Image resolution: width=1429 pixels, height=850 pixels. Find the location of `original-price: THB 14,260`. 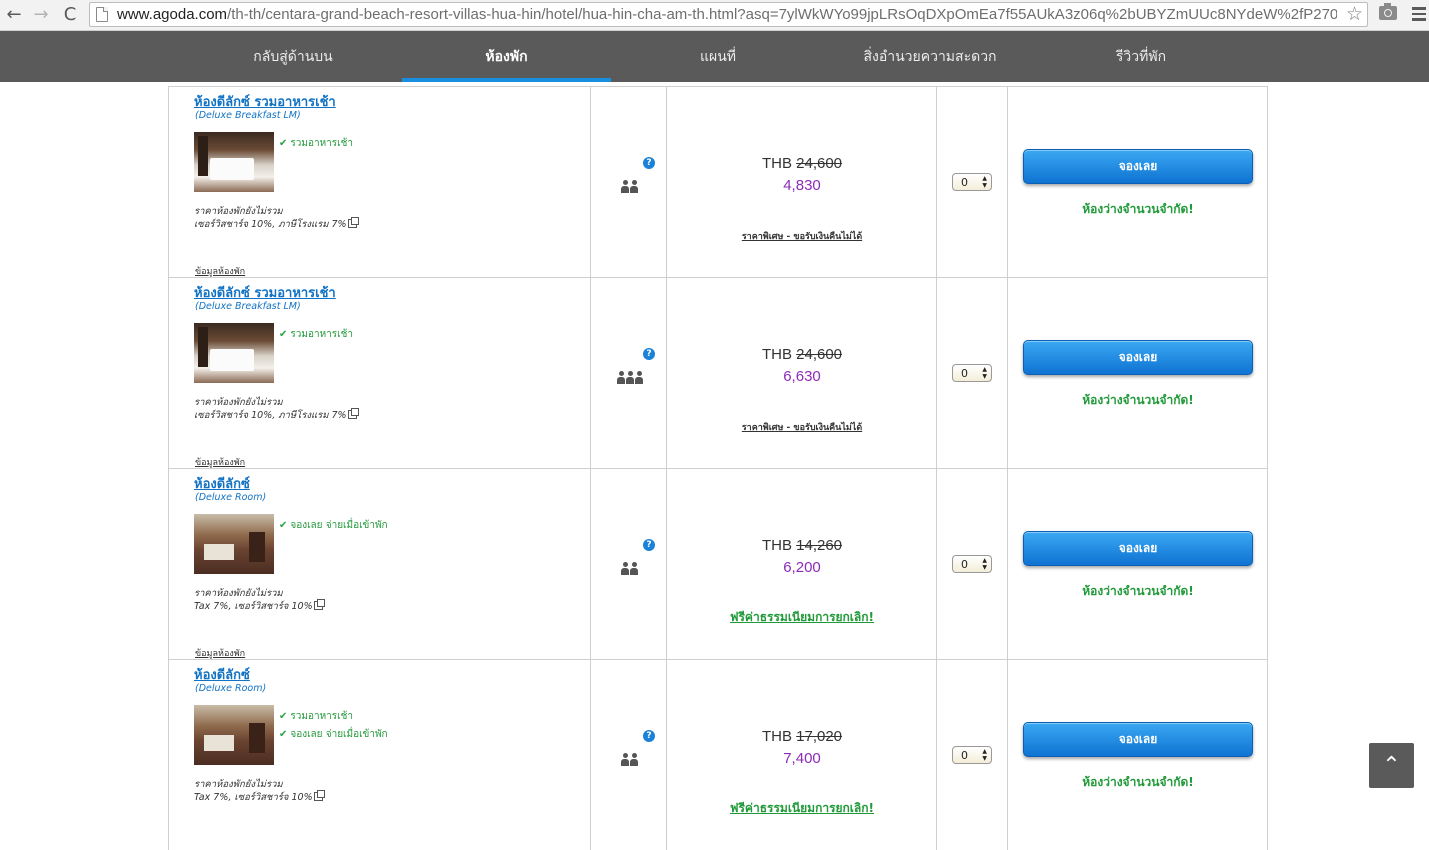

original-price: THB 14,260 is located at coordinates (802, 545).